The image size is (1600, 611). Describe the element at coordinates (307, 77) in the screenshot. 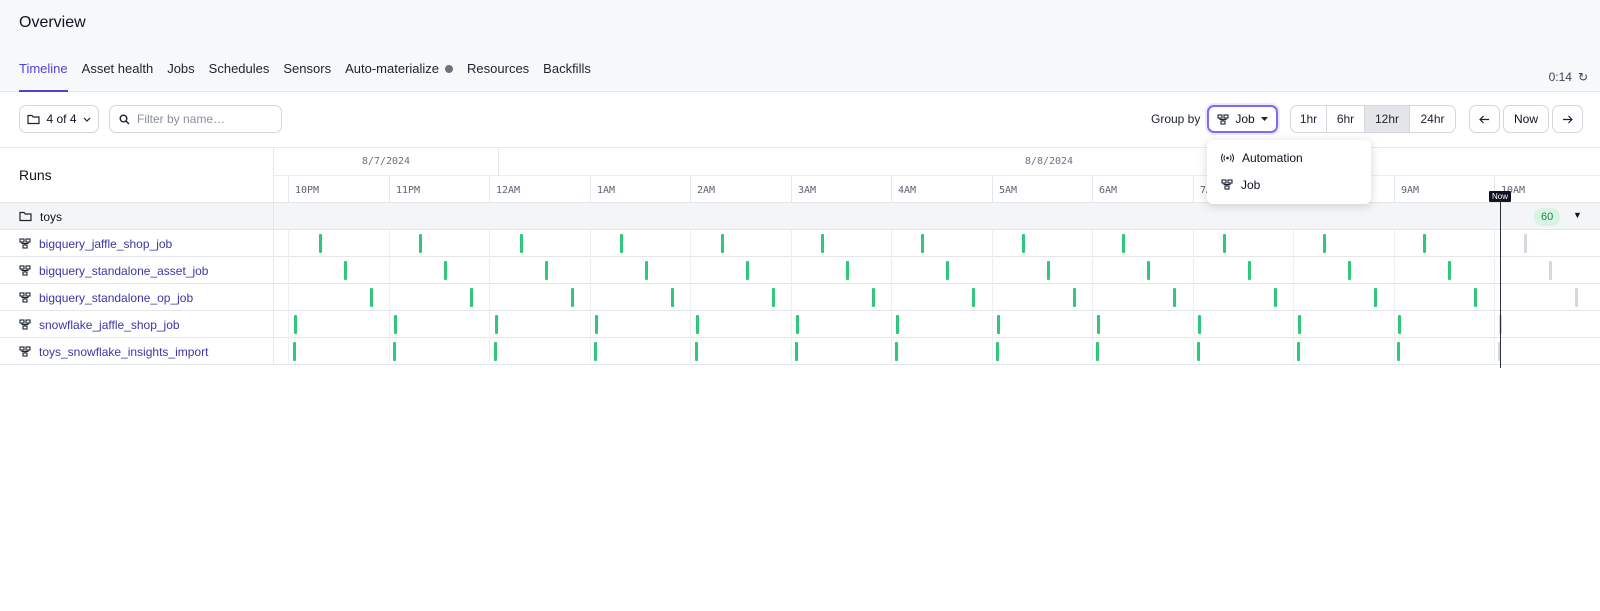

I see `tab-sensors: Sensors` at that location.